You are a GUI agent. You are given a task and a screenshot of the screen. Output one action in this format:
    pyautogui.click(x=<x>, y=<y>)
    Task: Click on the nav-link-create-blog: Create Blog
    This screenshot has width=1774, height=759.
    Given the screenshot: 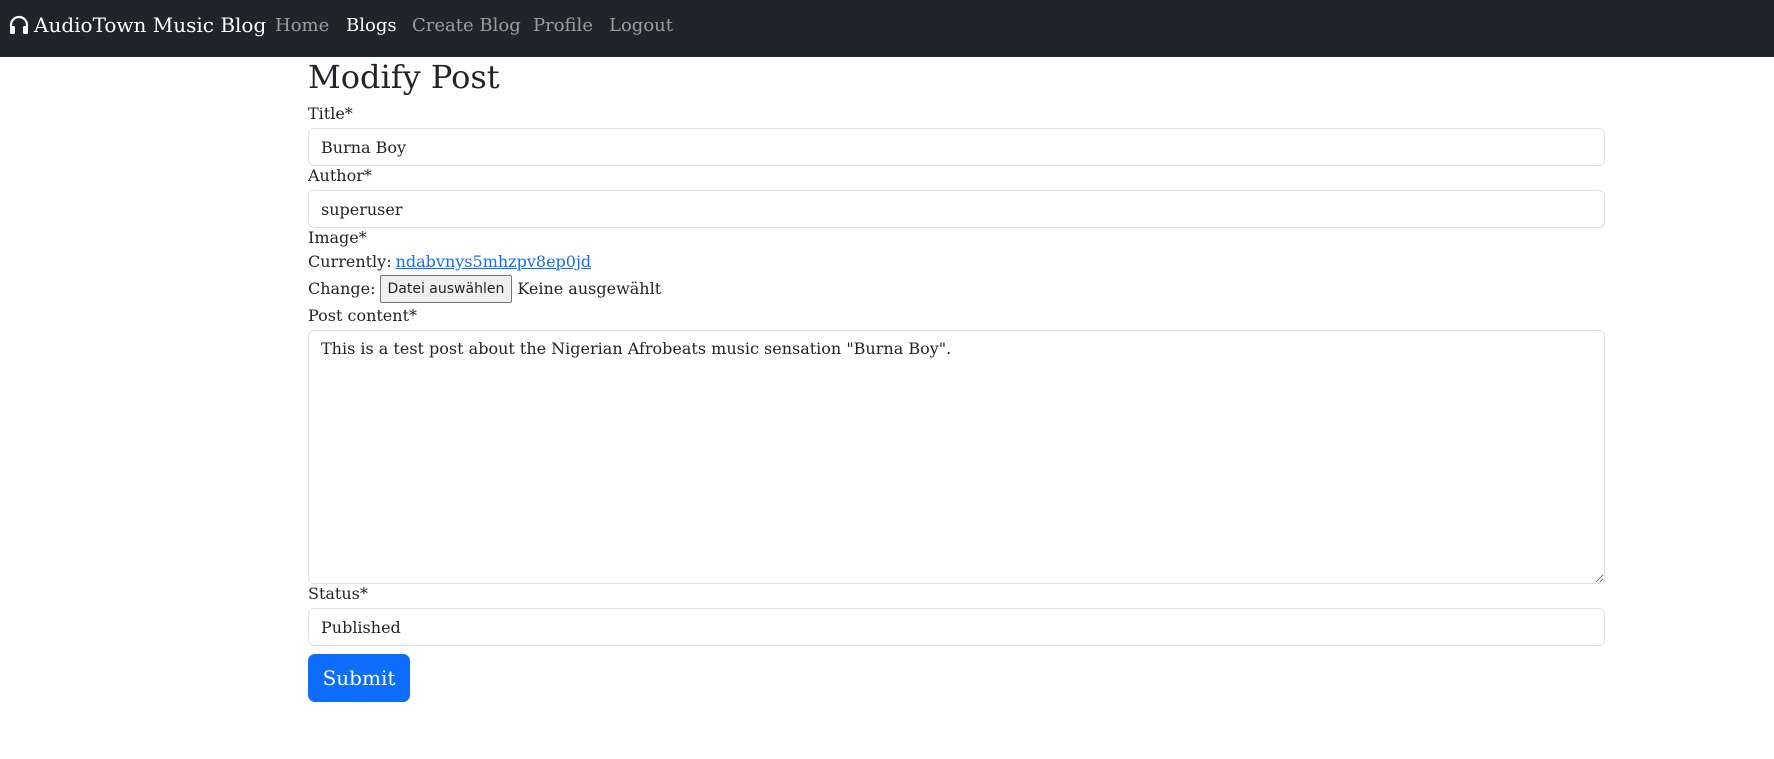 What is the action you would take?
    pyautogui.click(x=466, y=25)
    